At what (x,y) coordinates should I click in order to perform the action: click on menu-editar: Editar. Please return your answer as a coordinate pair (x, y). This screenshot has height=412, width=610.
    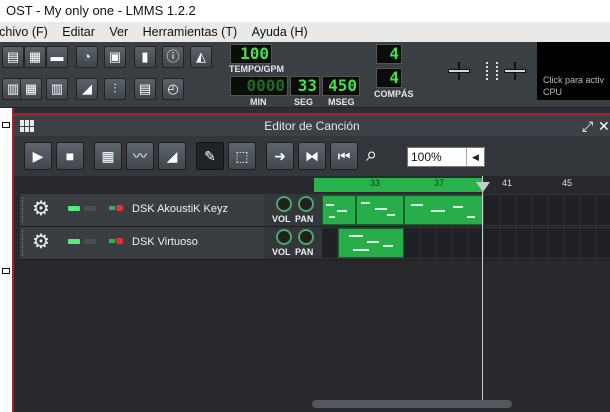
    Looking at the image, I should click on (78, 32).